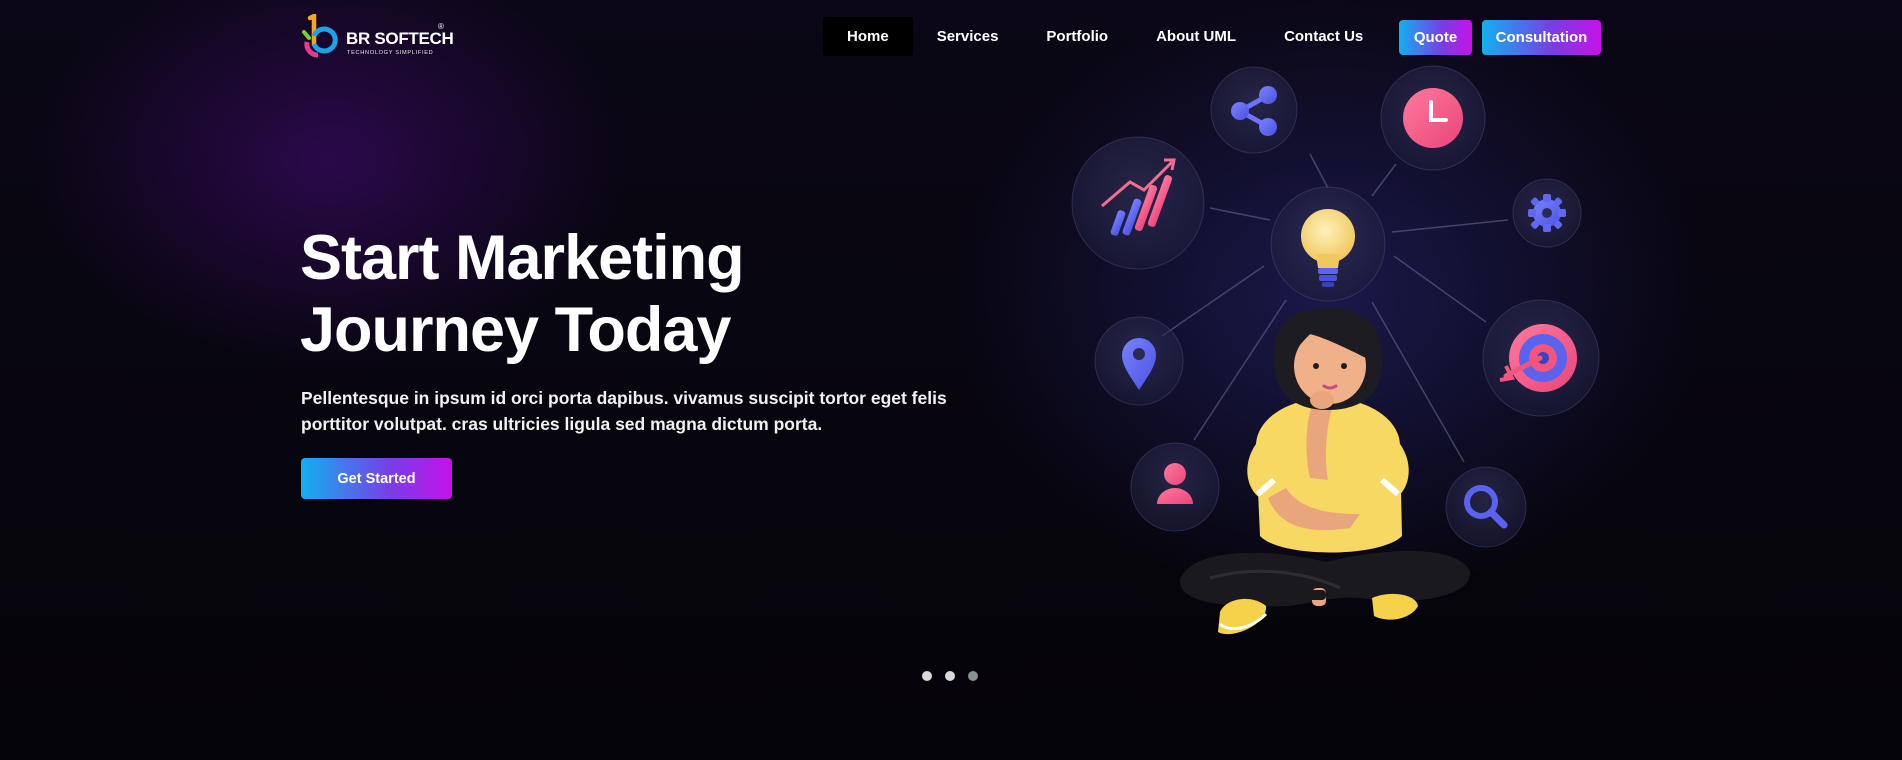 The height and width of the screenshot is (760, 1902). Describe the element at coordinates (1254, 110) in the screenshot. I see `share-icon` at that location.